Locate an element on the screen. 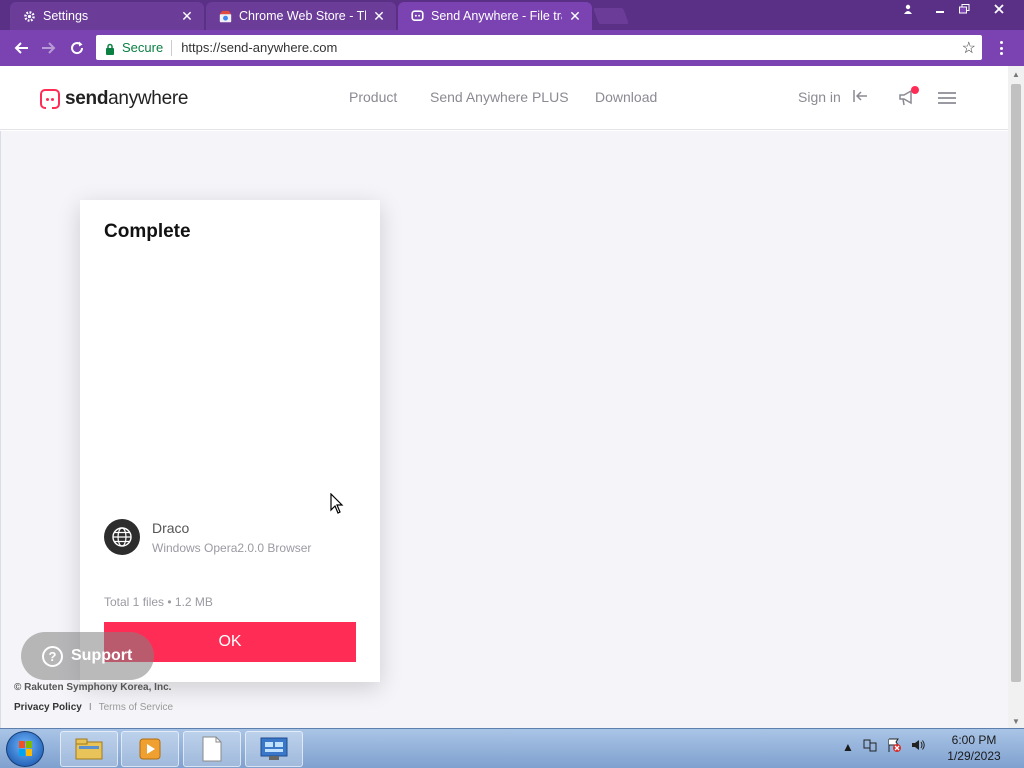 The image size is (1024, 768). scroll-thumb is located at coordinates (1016, 383).